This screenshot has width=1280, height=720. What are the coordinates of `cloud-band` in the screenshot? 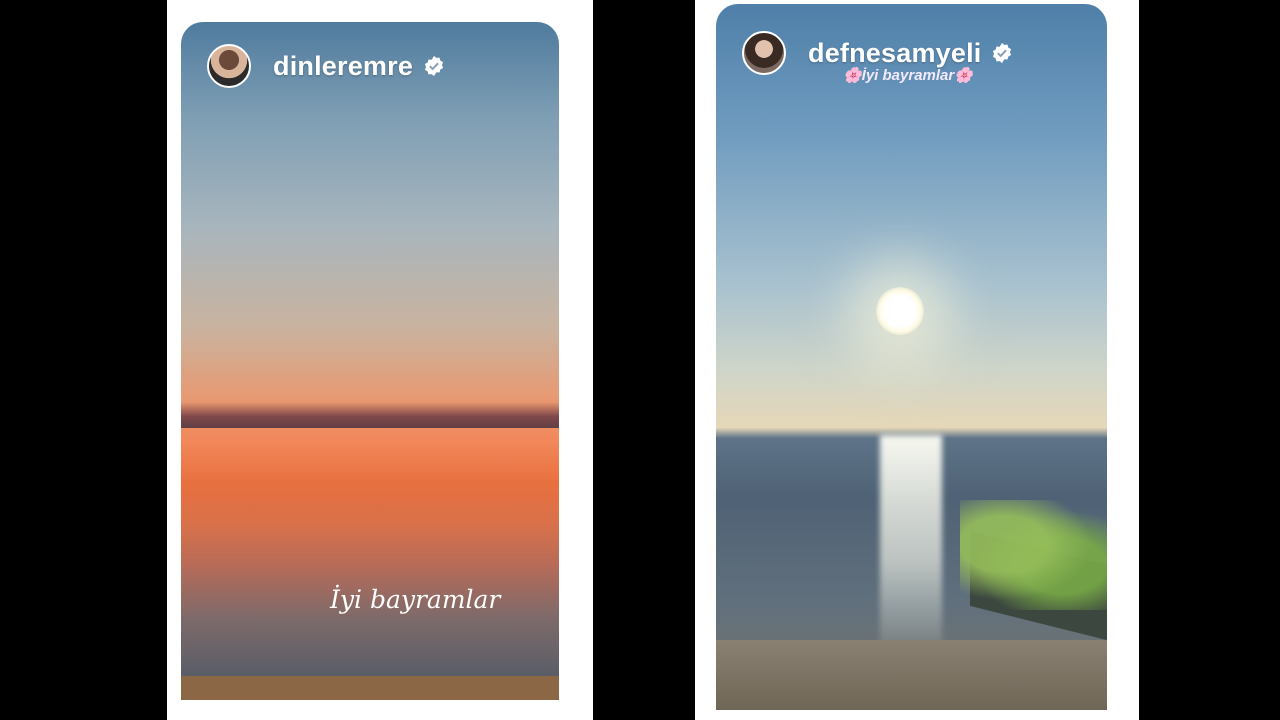 It's located at (370, 415).